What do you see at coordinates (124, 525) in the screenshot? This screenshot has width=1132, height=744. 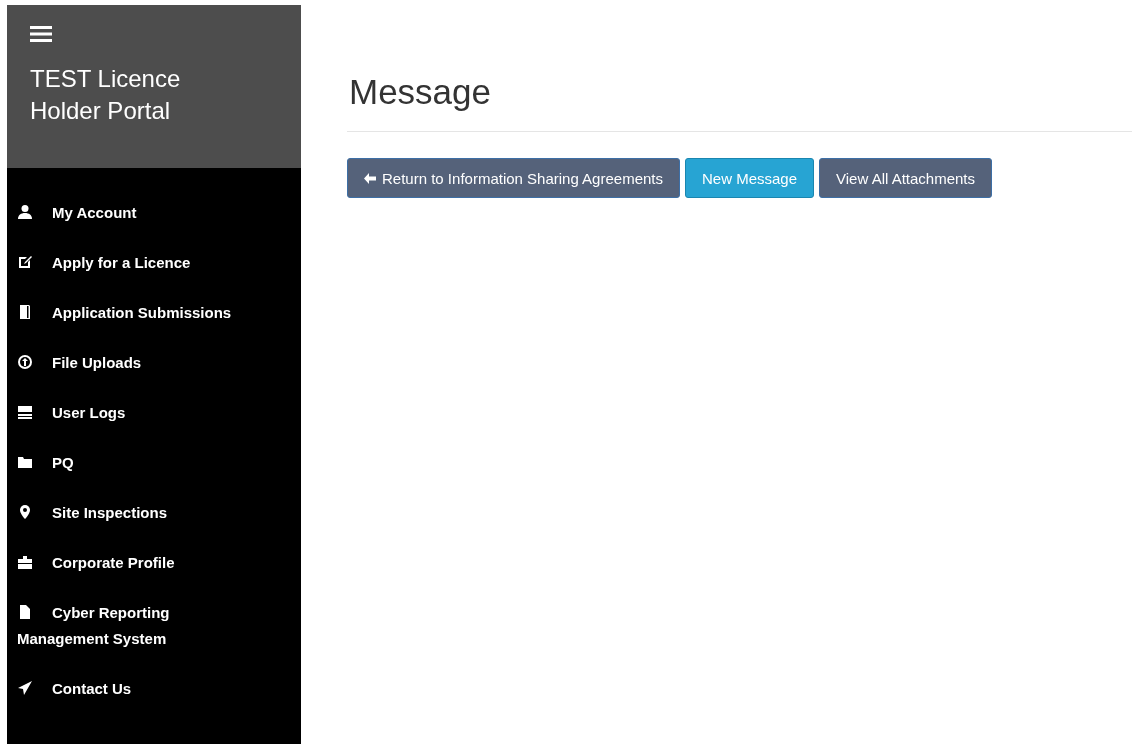 I see `nav-link: Site Inspections` at bounding box center [124, 525].